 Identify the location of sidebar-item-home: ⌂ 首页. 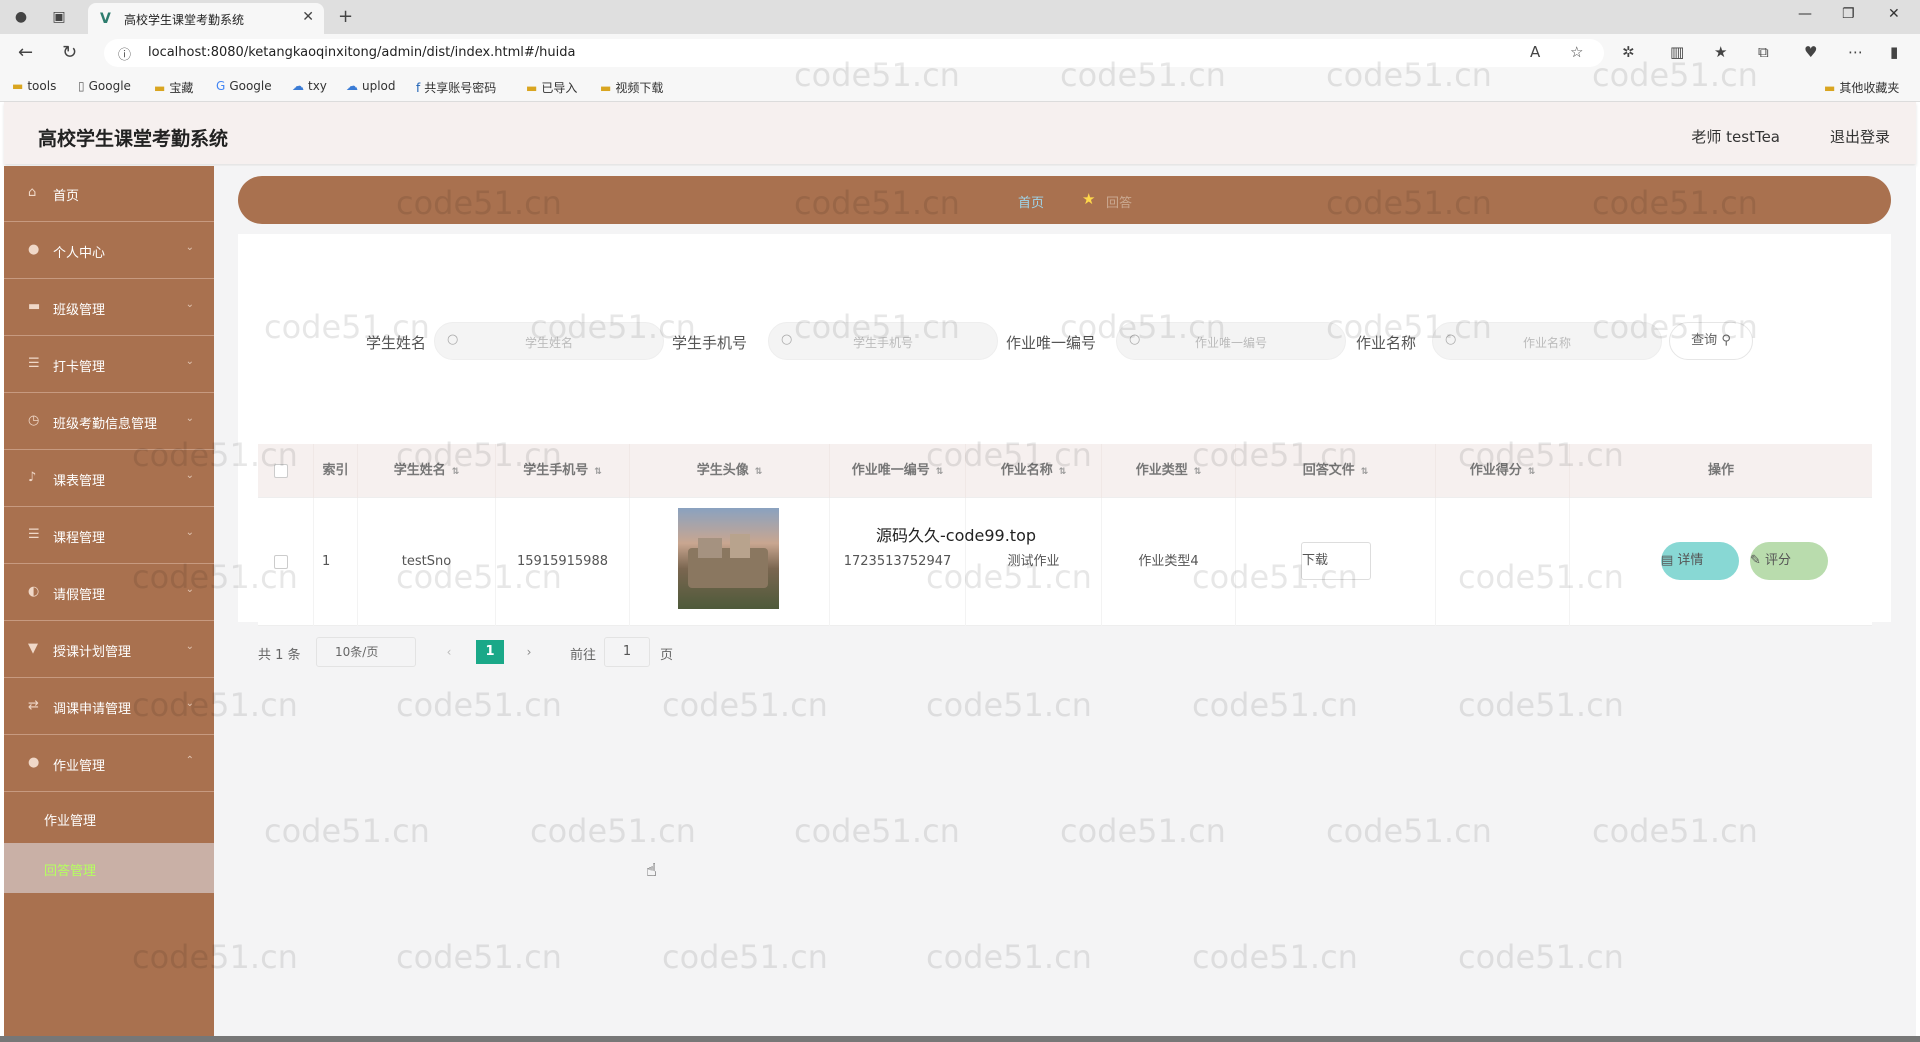
(109, 194).